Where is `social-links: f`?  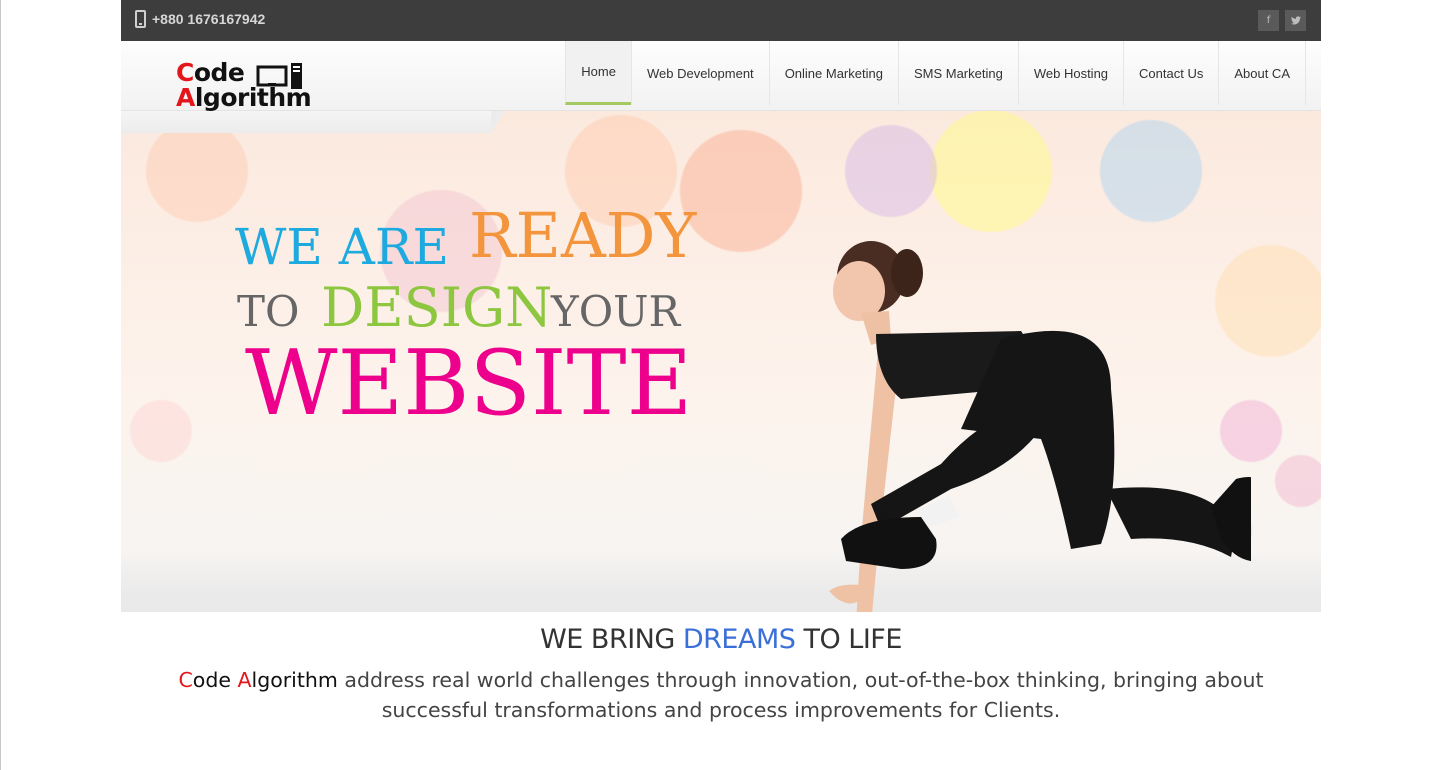 social-links: f is located at coordinates (1282, 20).